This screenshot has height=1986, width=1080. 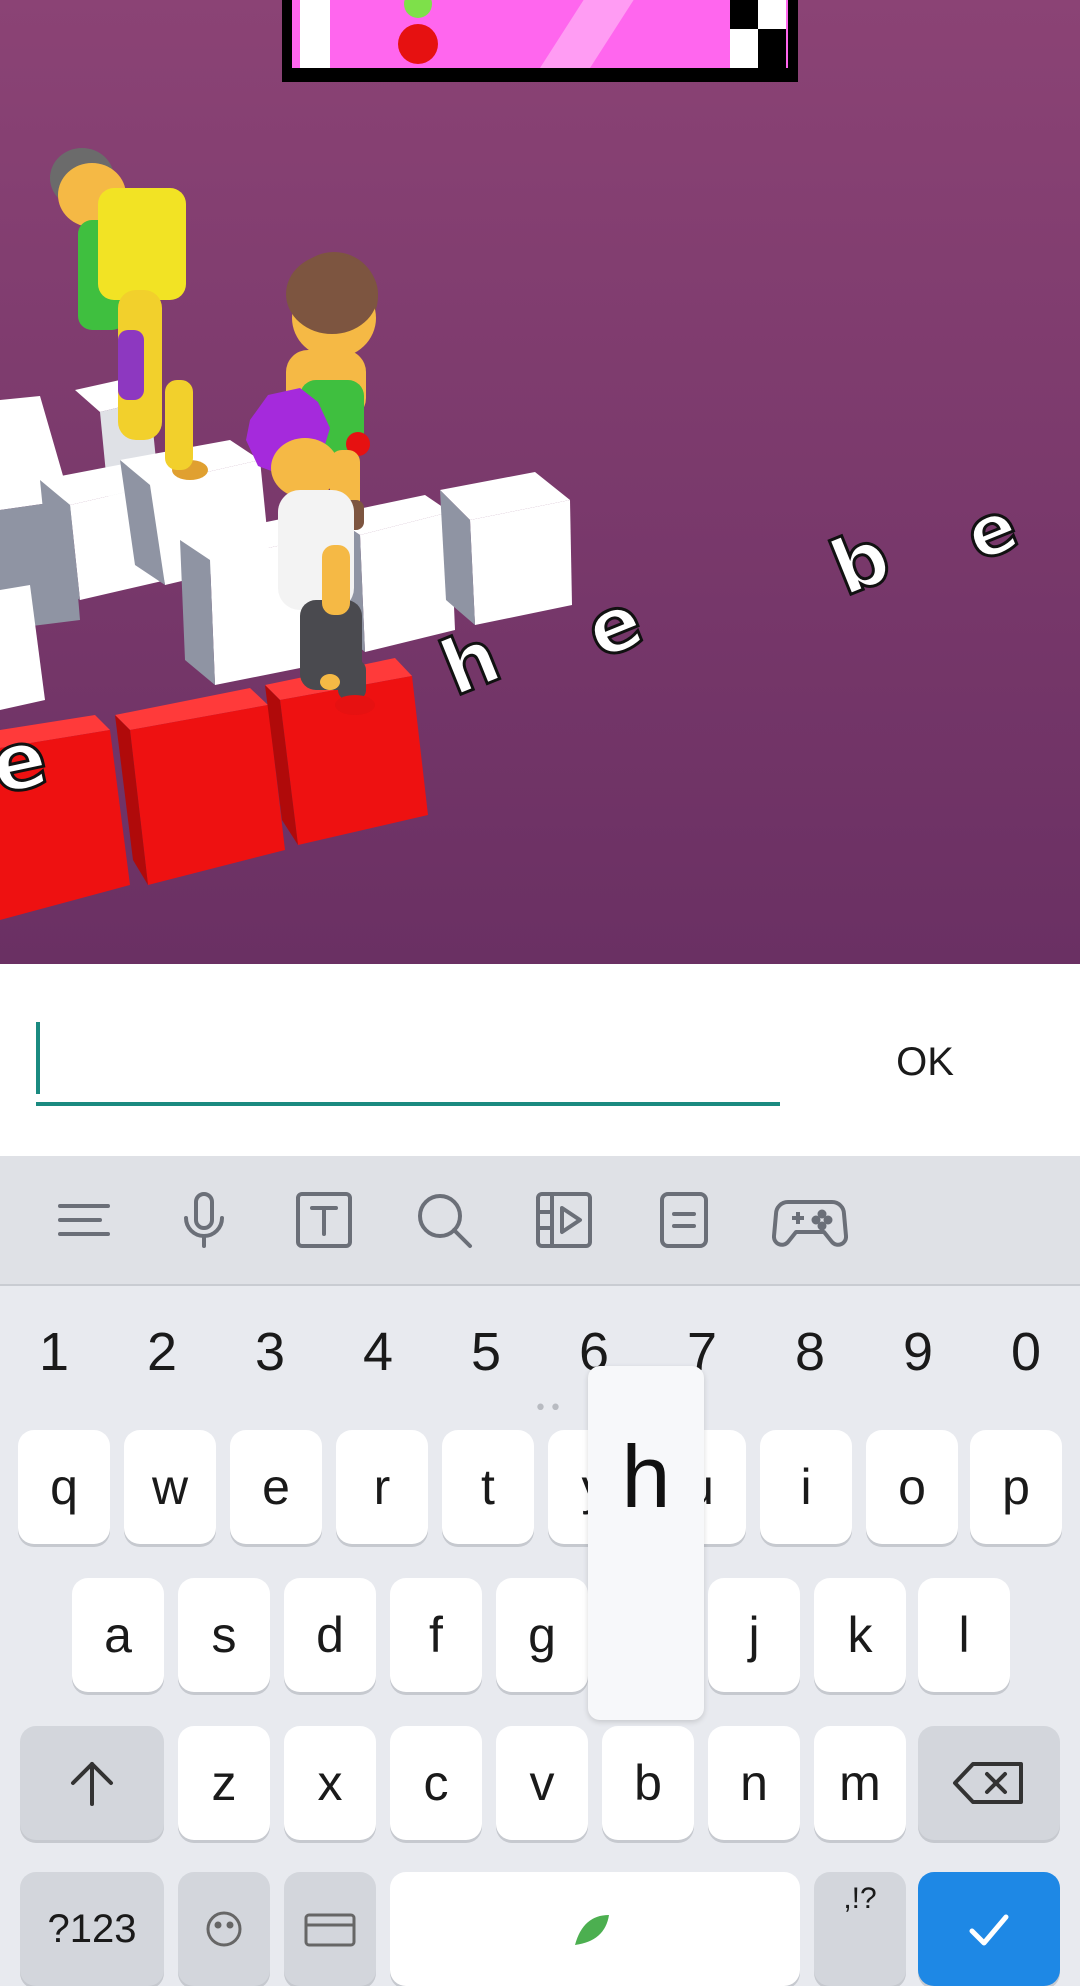 I want to click on key-e: e, so click(x=276, y=1487).